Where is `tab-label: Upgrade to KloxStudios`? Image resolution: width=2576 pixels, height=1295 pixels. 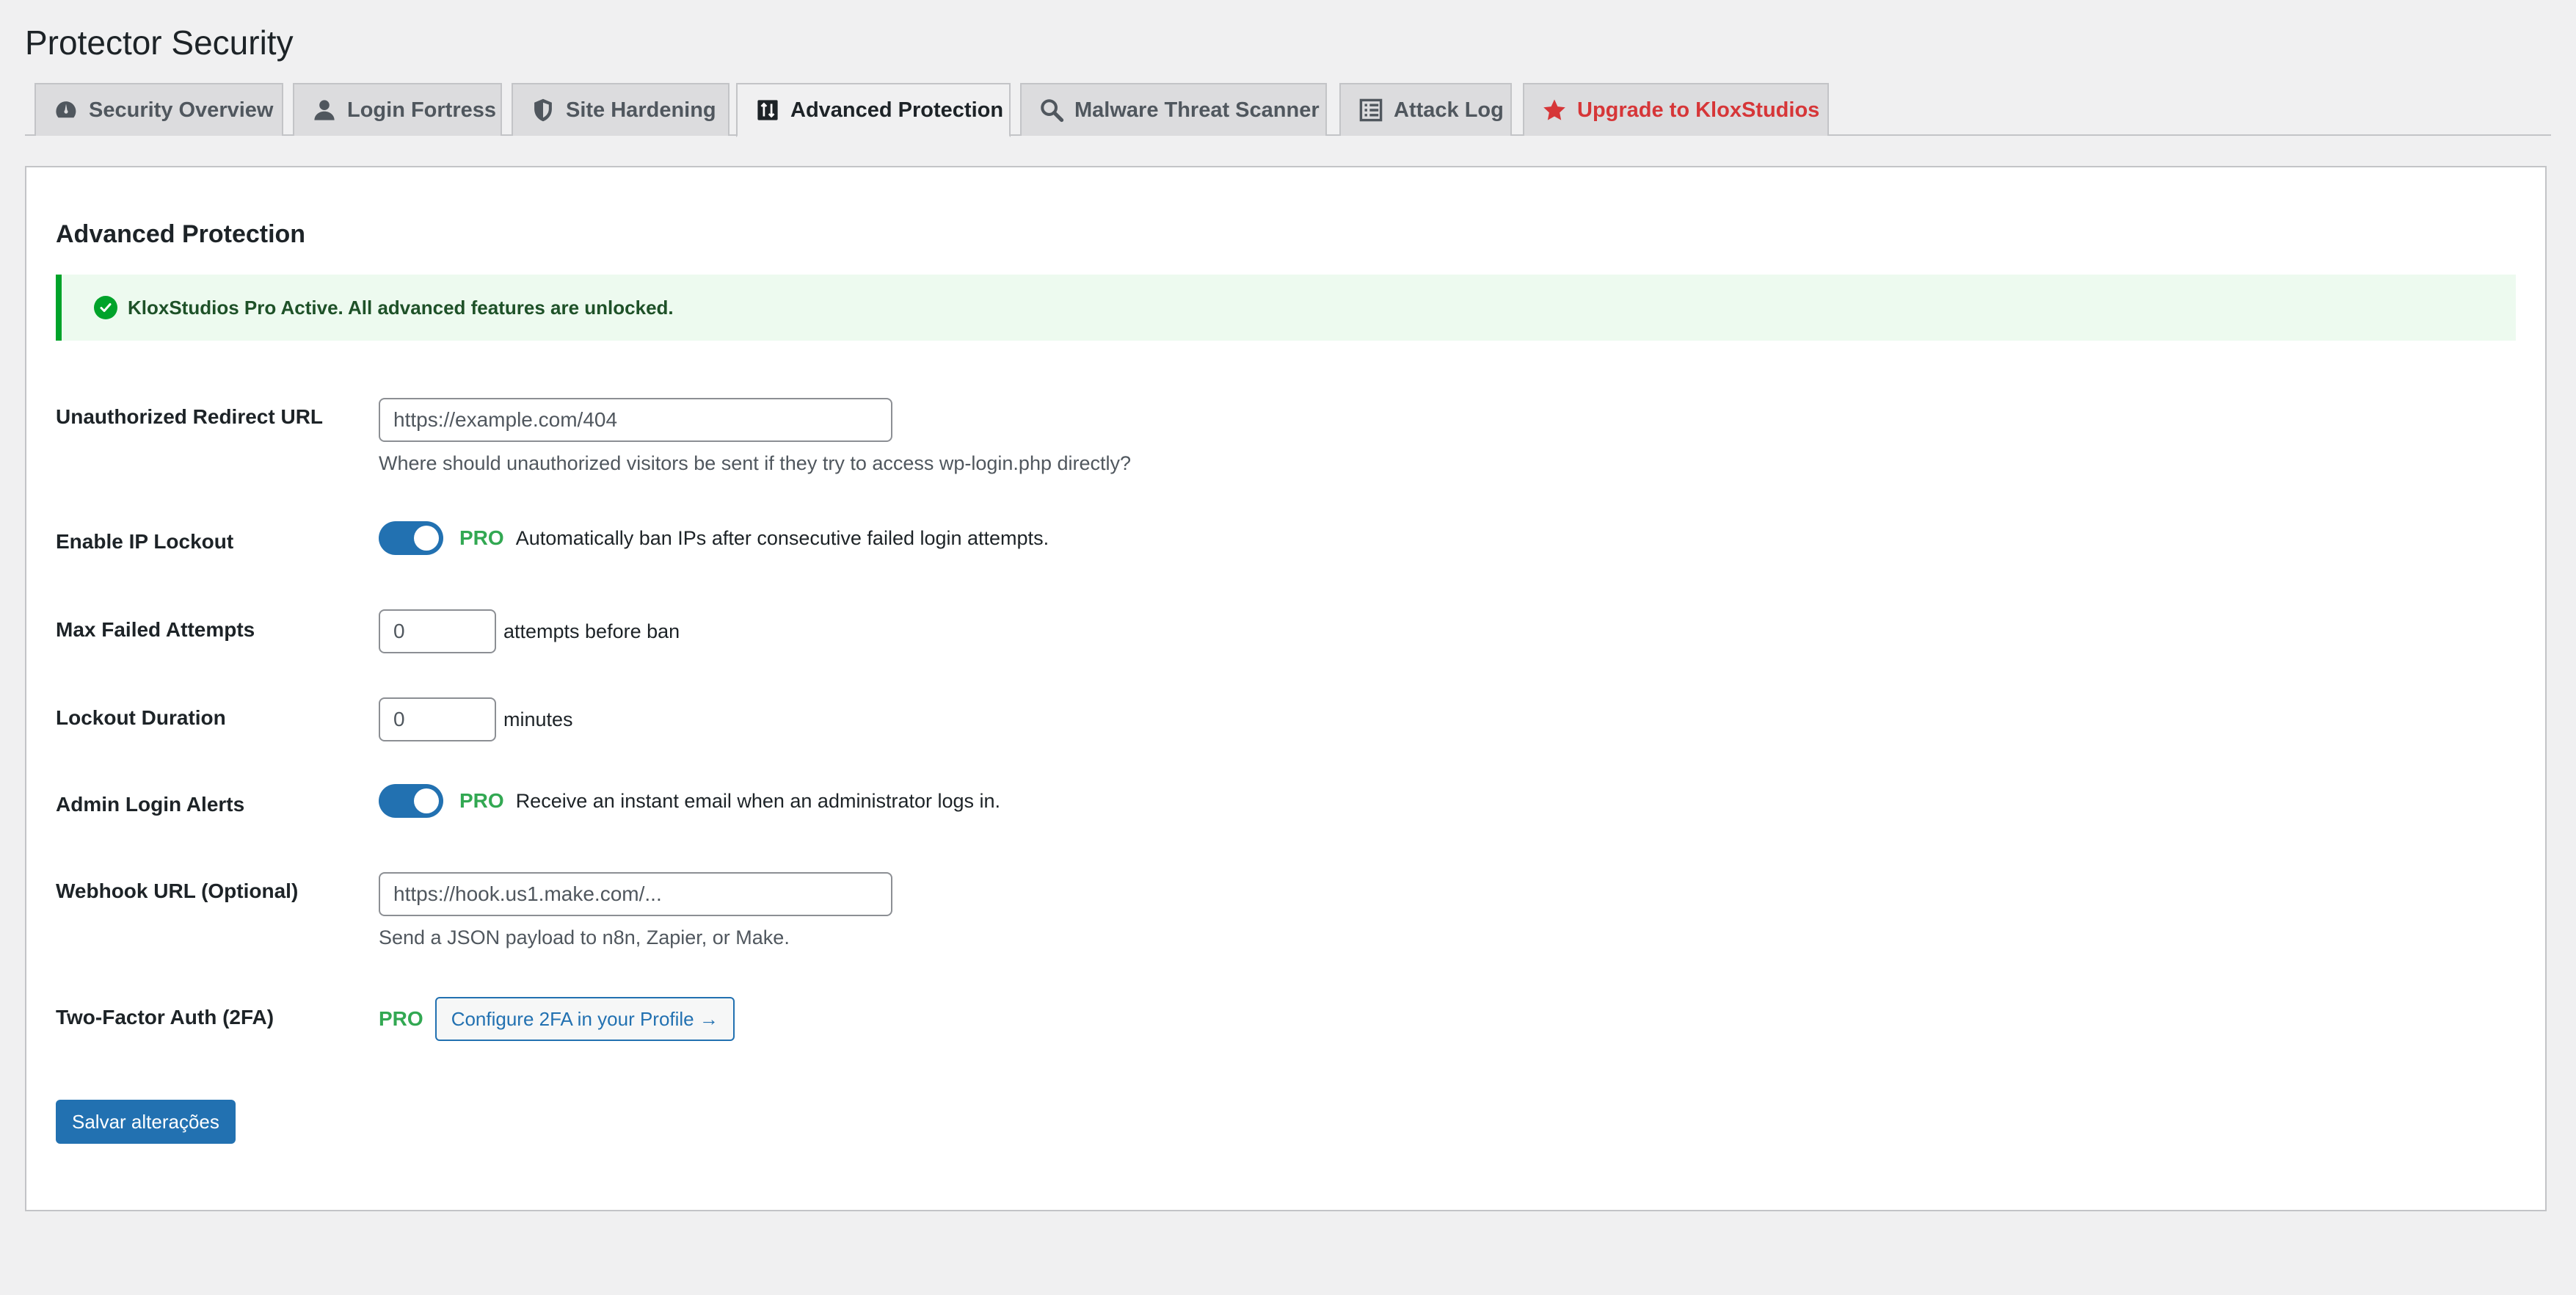 tab-label: Upgrade to KloxStudios is located at coordinates (1698, 110).